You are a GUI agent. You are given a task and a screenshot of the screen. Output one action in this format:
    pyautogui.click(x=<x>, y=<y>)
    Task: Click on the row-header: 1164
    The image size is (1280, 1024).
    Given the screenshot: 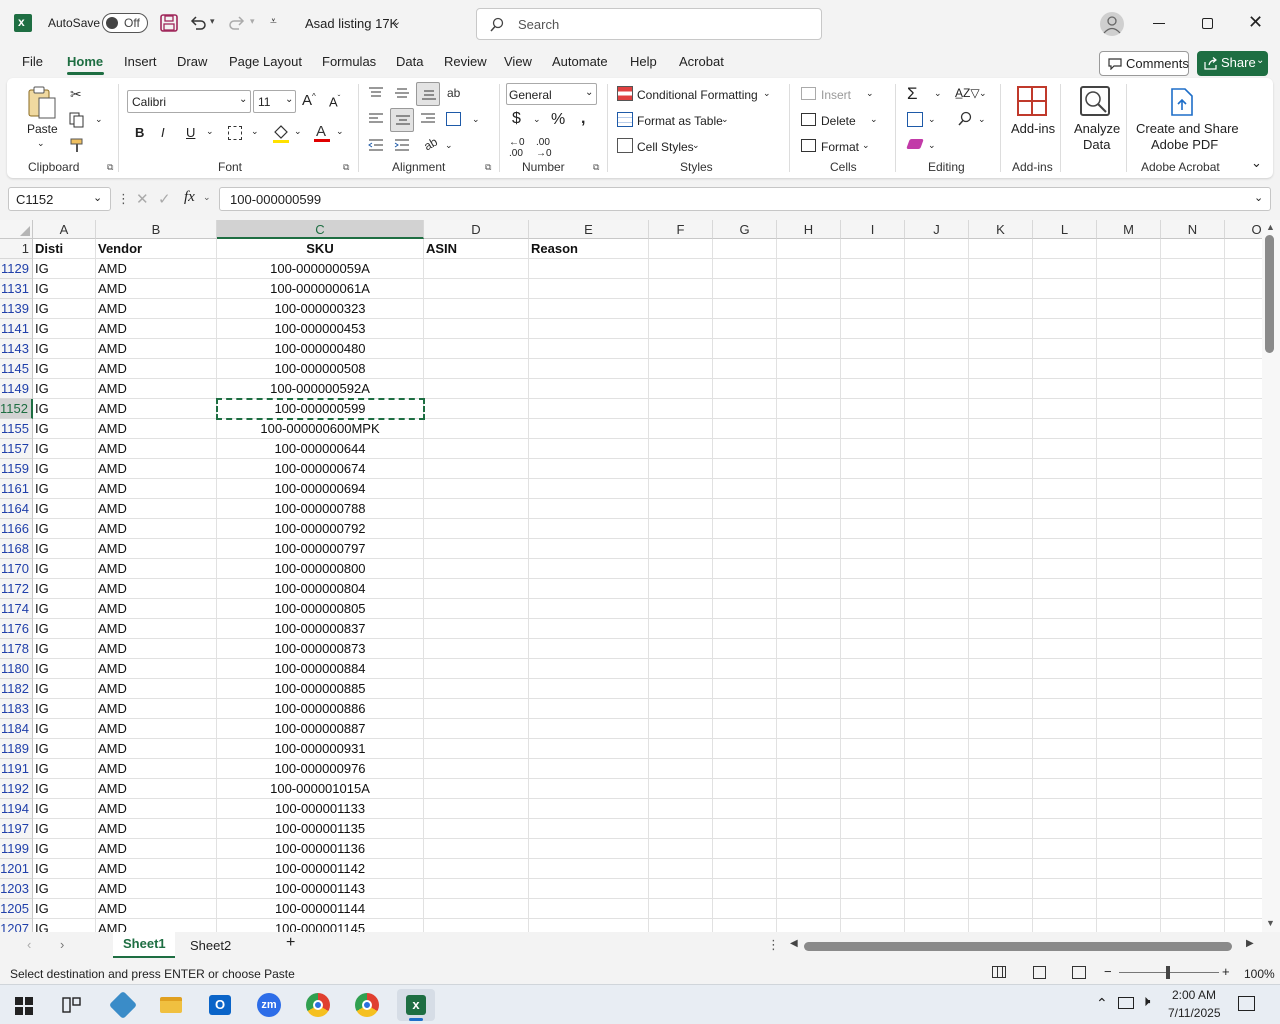 What is the action you would take?
    pyautogui.click(x=16, y=509)
    